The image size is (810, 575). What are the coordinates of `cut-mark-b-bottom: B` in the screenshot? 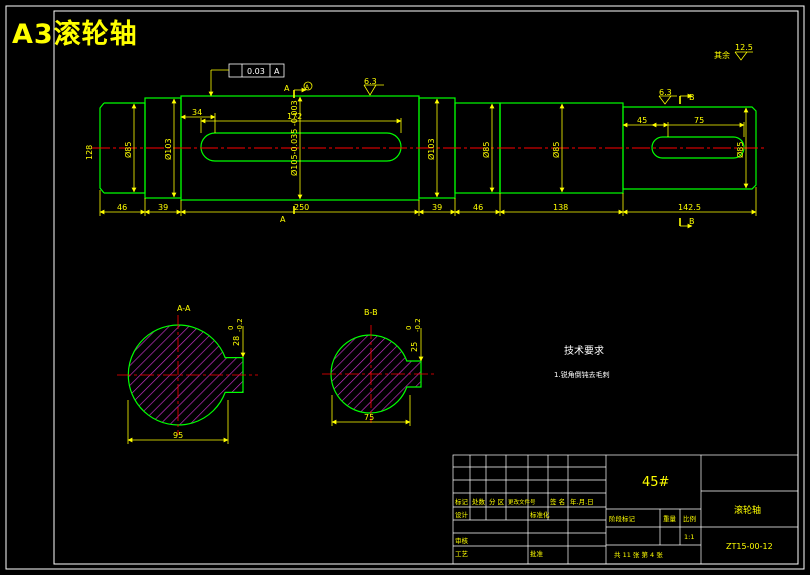 It's located at (692, 221).